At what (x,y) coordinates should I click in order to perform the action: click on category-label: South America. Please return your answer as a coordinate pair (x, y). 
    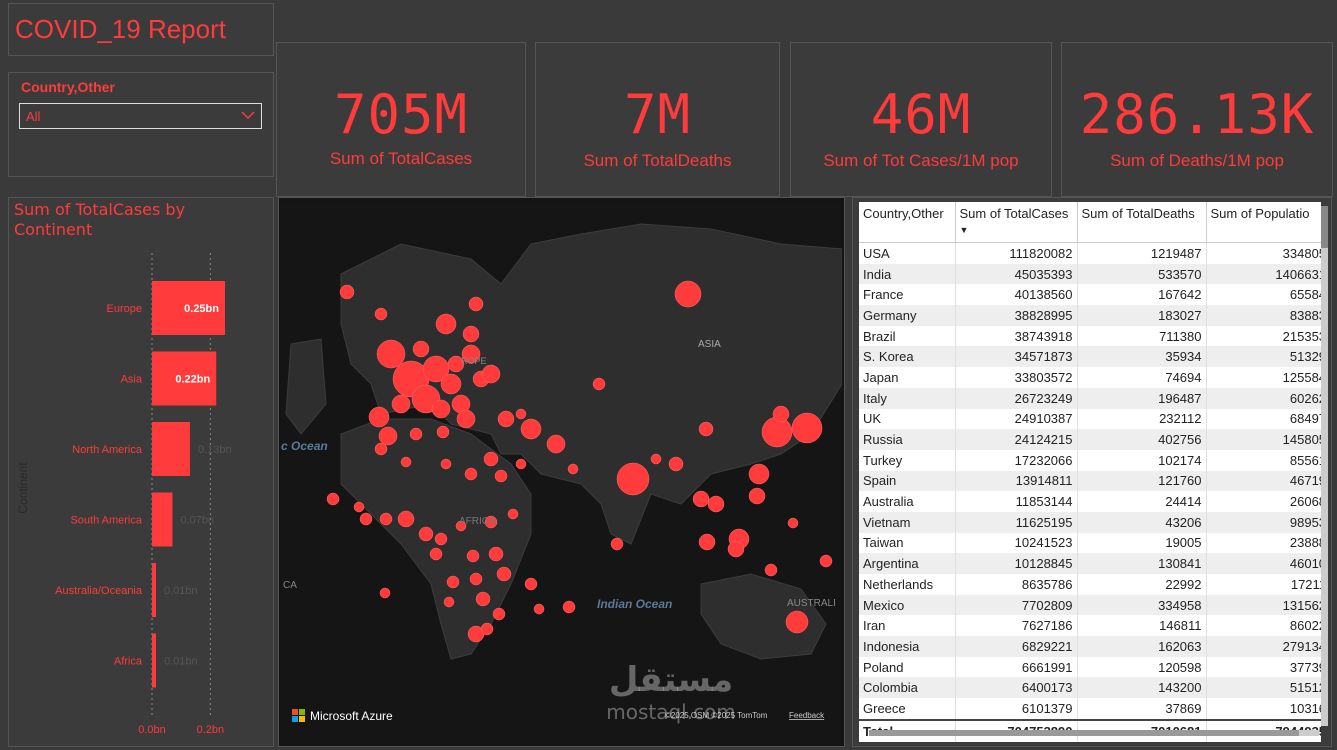
    Looking at the image, I should click on (106, 521).